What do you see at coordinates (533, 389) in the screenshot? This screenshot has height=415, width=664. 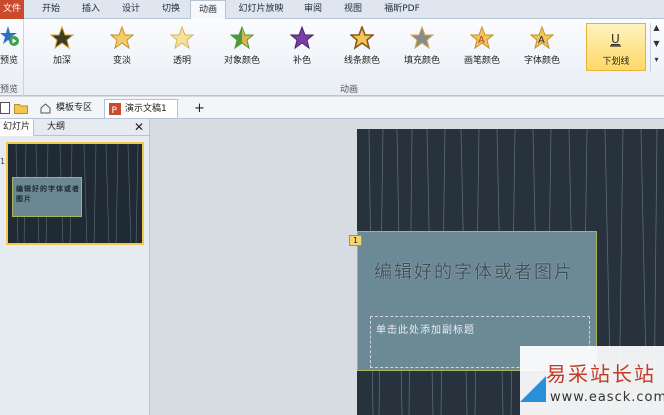 I see `watermark-triangle-icon` at bounding box center [533, 389].